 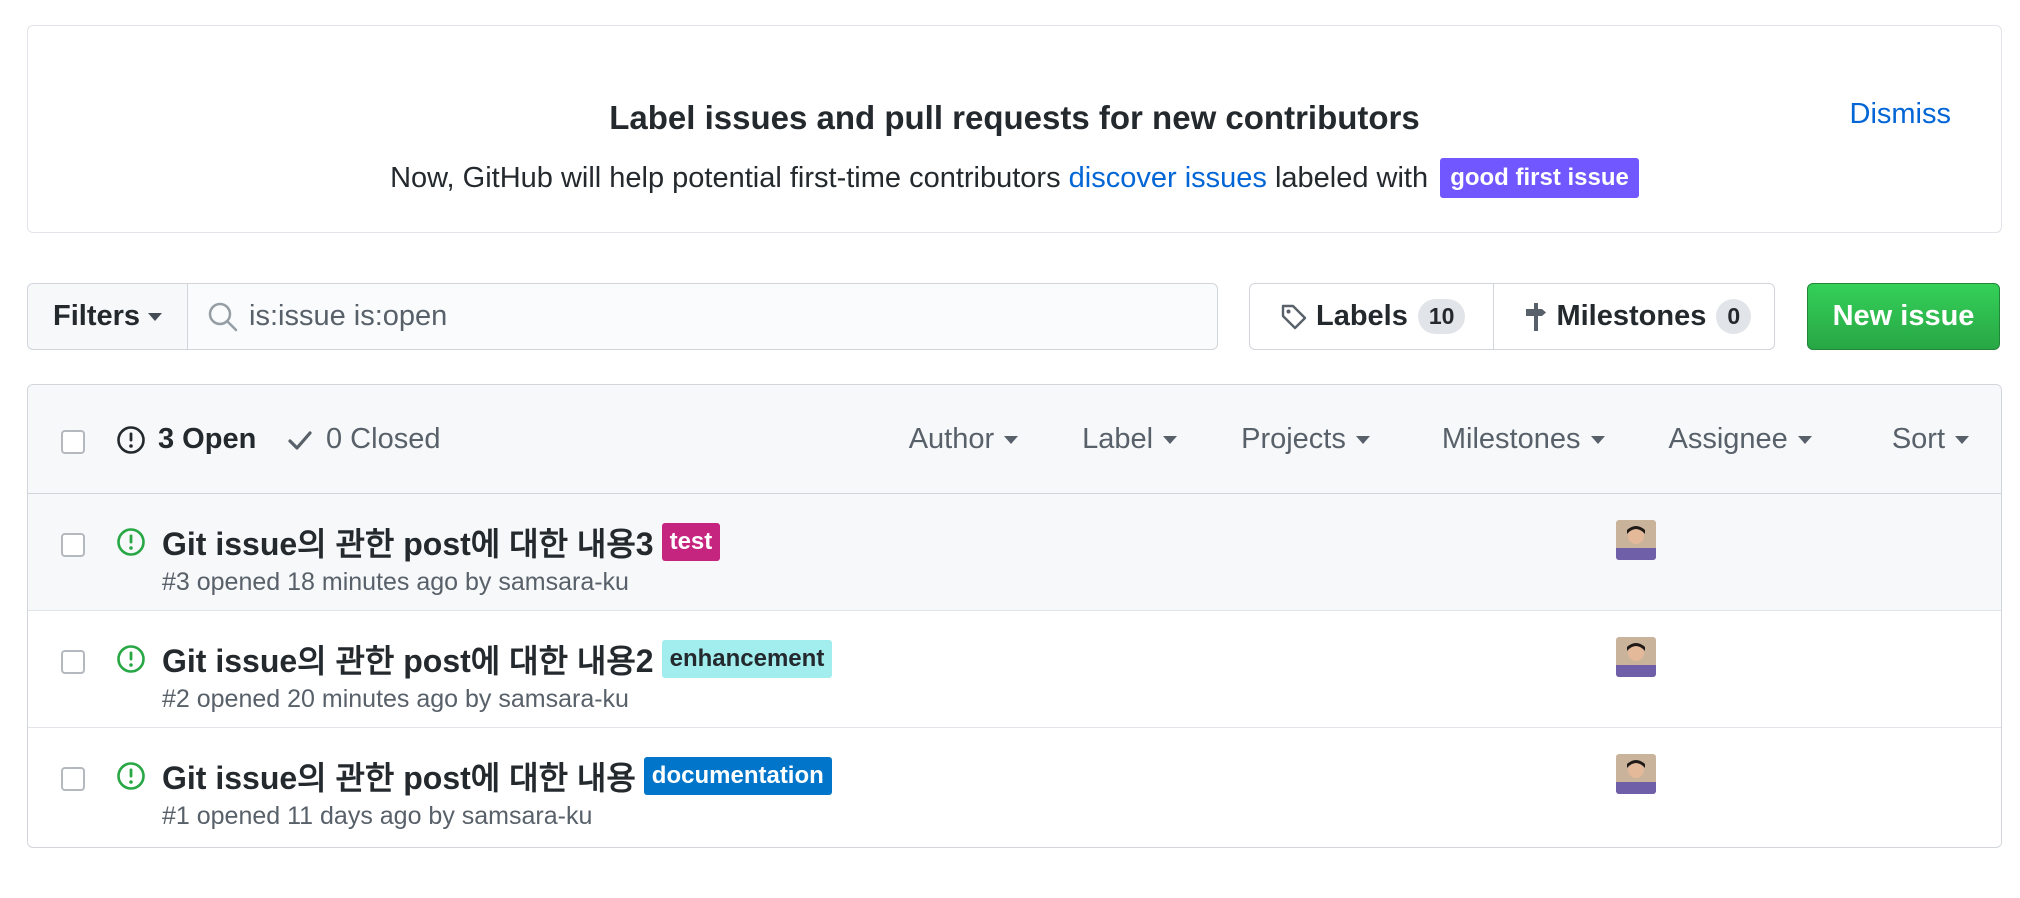 What do you see at coordinates (300, 440) in the screenshot?
I see `check-icon` at bounding box center [300, 440].